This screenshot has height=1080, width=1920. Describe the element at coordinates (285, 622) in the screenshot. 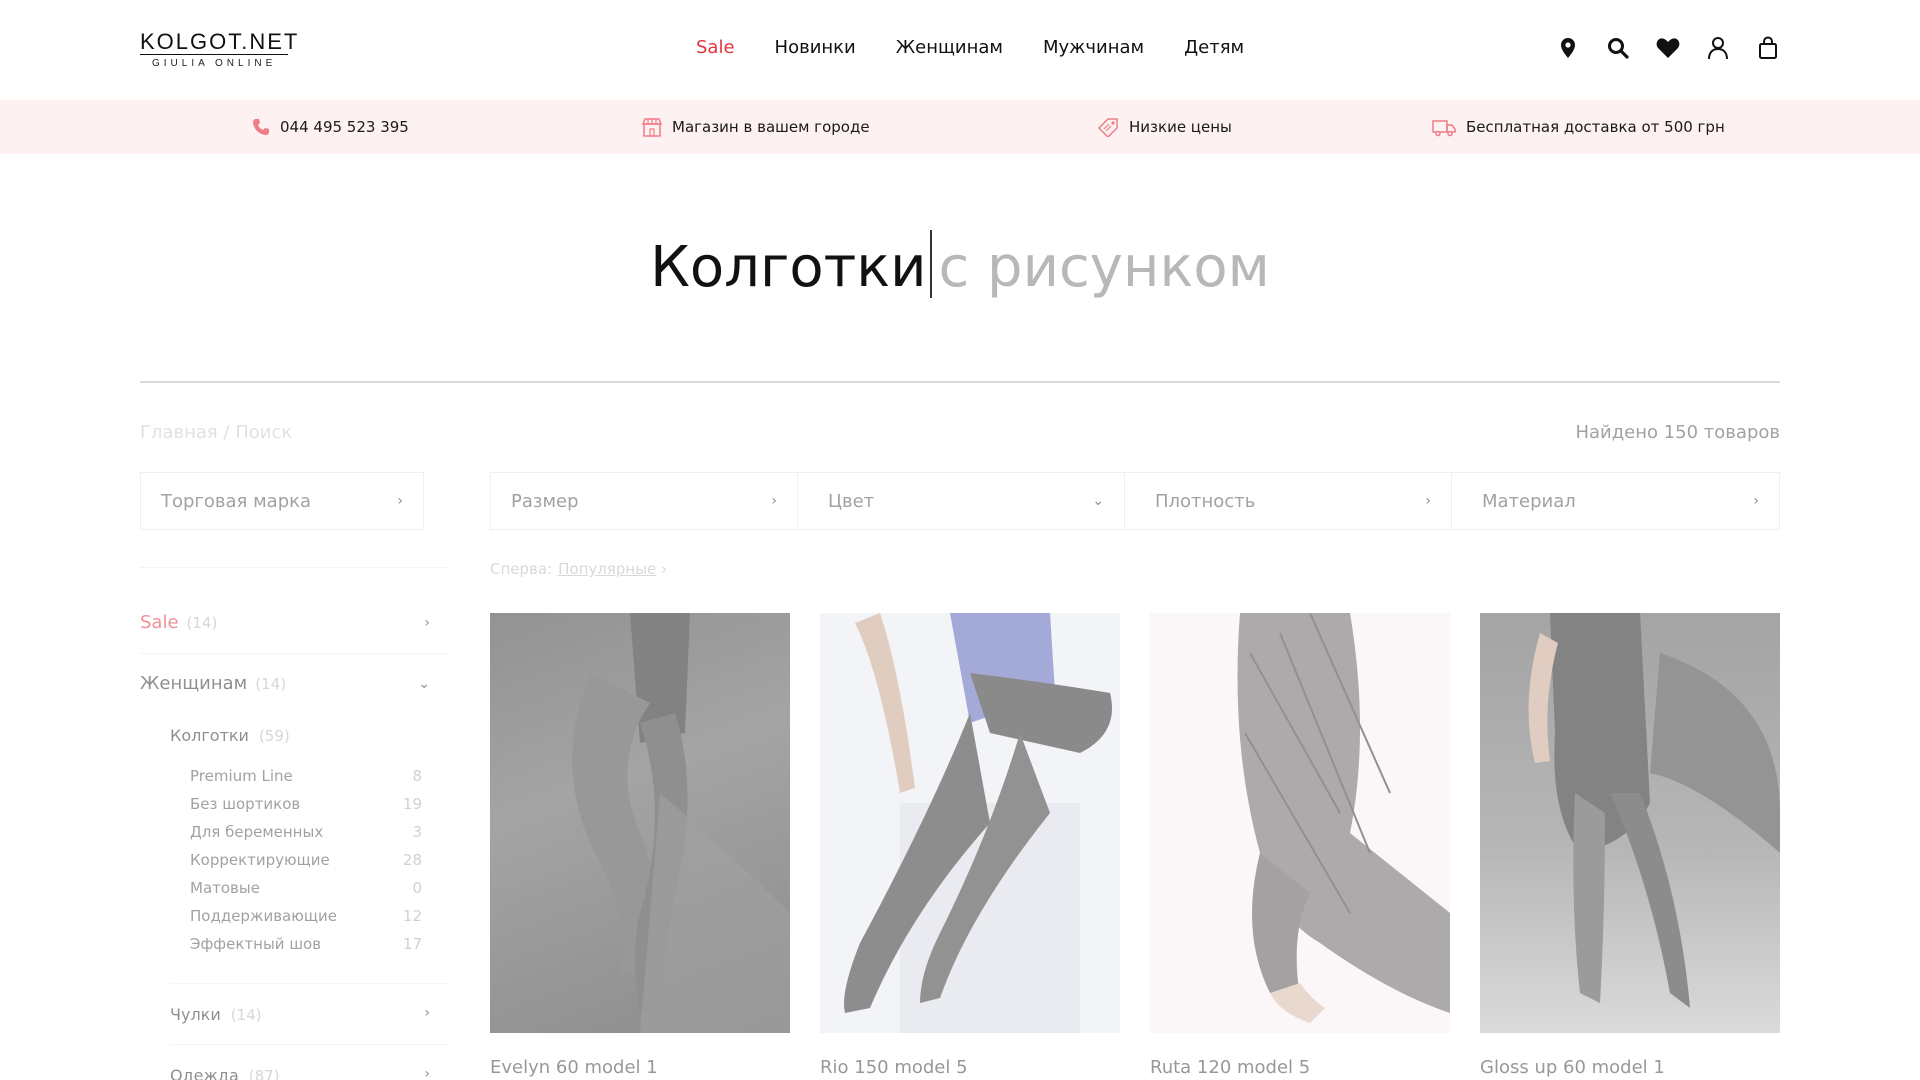

I see `sidebar-item-sale: Sale (14) ›` at that location.